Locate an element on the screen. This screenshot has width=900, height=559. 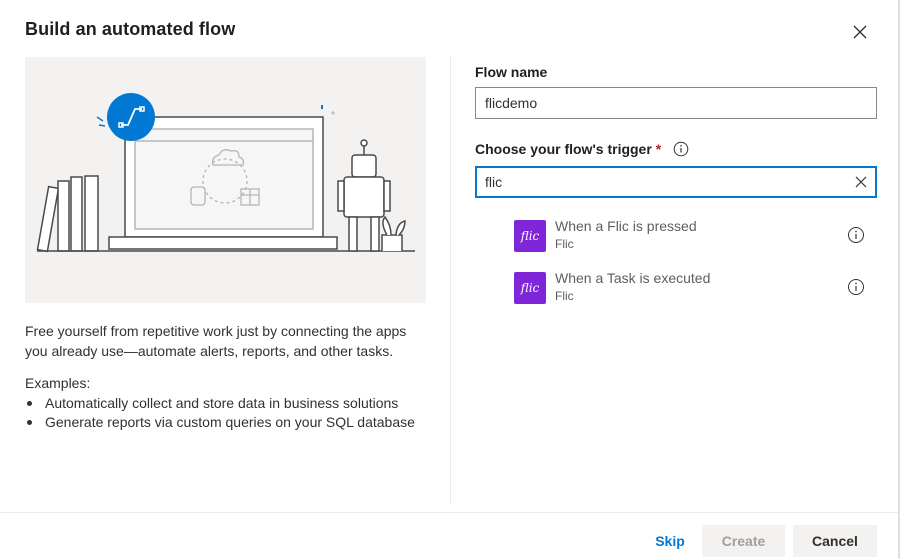
trigger-search-box is located at coordinates (676, 182).